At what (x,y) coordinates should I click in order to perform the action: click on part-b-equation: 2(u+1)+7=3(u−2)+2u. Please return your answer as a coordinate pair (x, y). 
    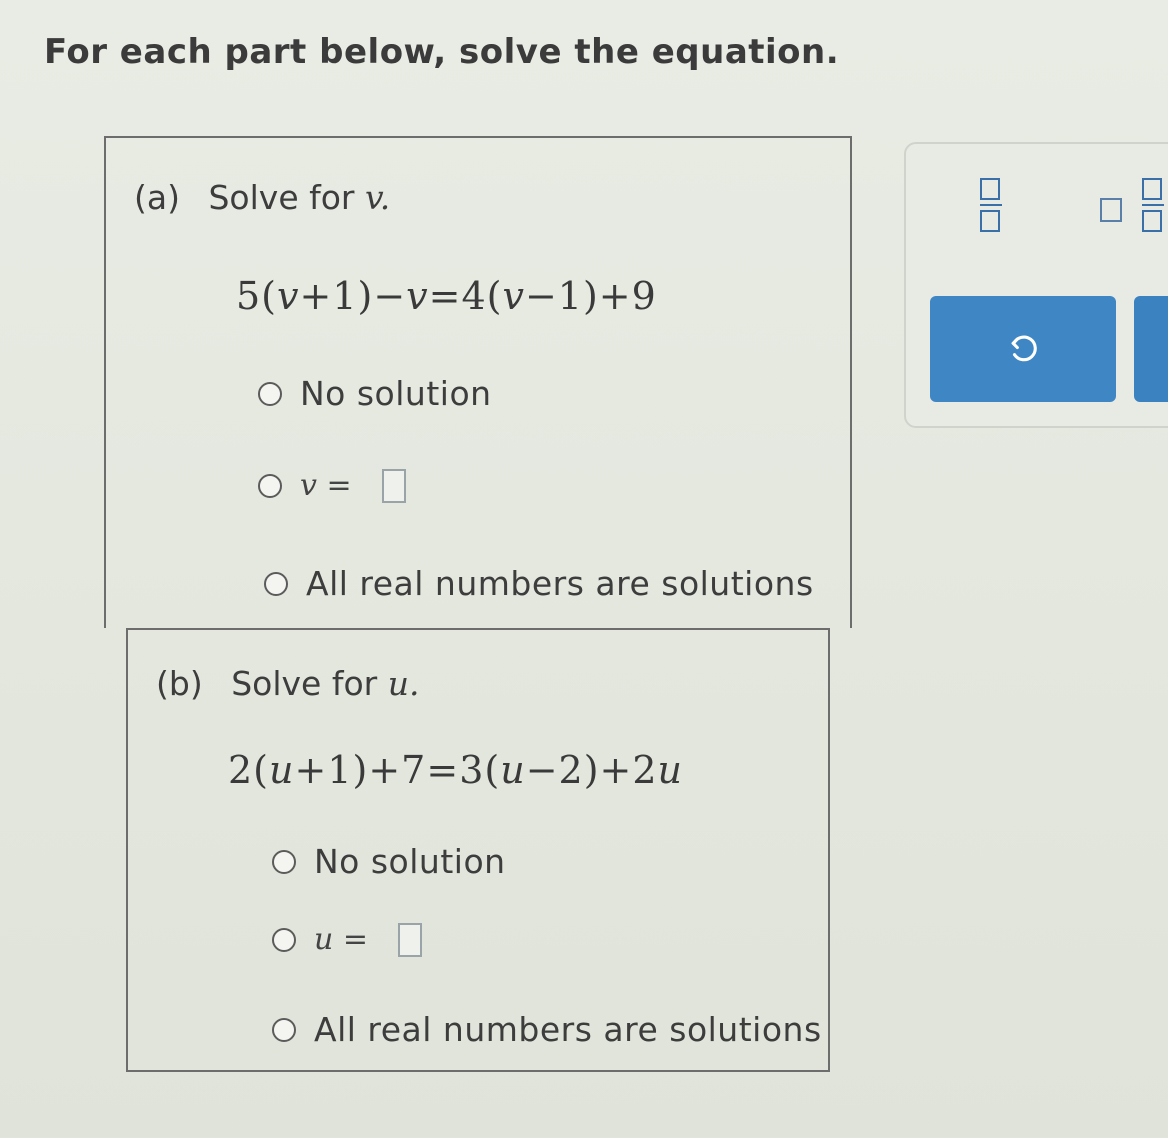
    Looking at the image, I should click on (456, 770).